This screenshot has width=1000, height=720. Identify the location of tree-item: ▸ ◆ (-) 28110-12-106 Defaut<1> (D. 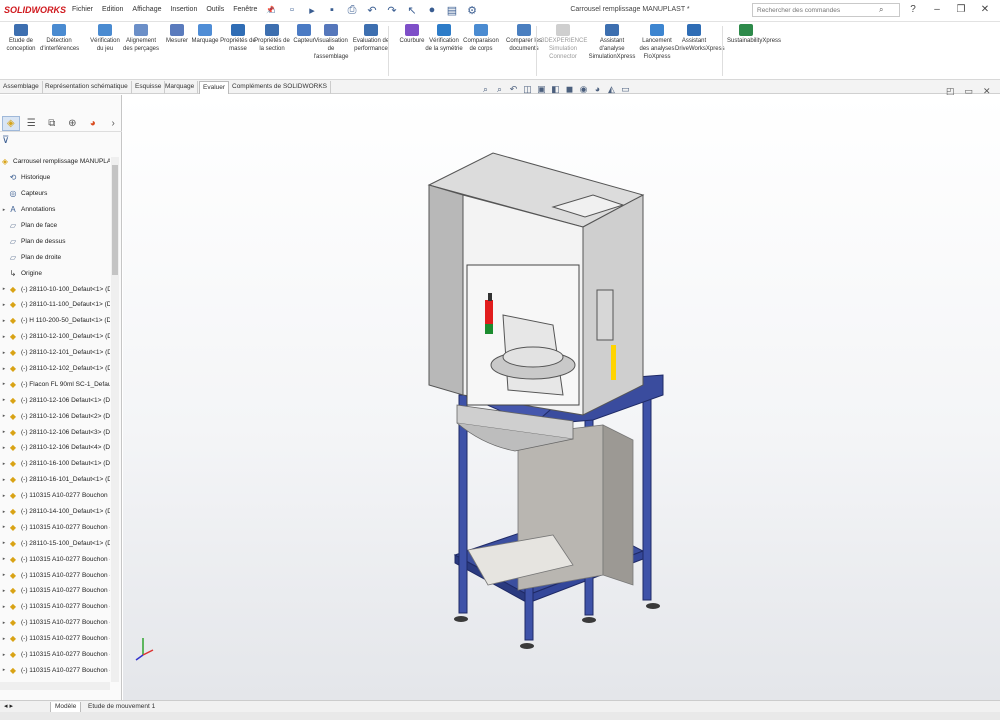
(55, 400).